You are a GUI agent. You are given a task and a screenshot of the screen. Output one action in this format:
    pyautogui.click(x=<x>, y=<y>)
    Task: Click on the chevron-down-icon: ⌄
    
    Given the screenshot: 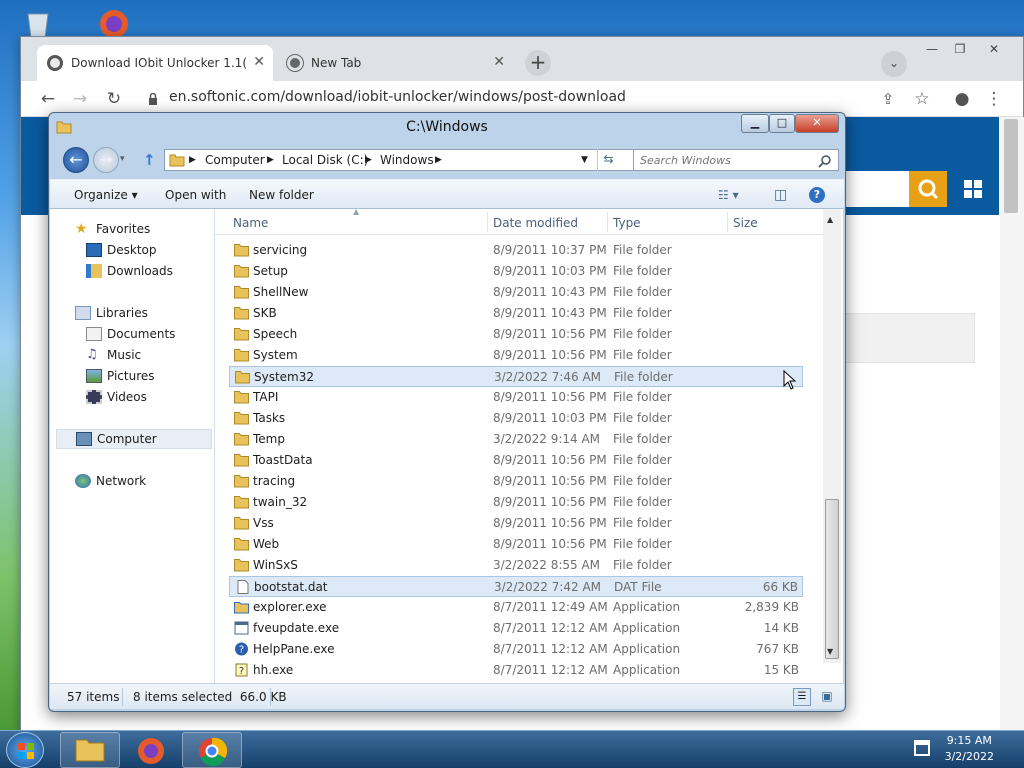 What is the action you would take?
    pyautogui.click(x=894, y=64)
    